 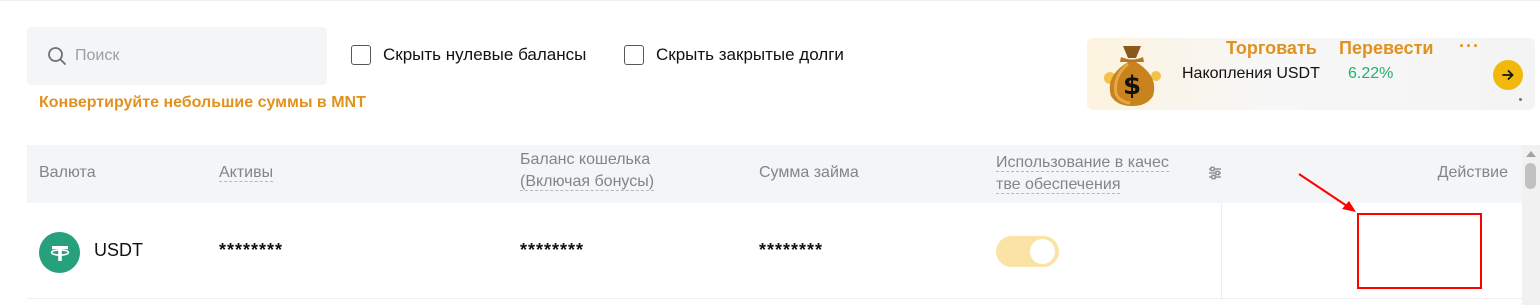 I want to click on collateral-toggle, so click(x=1027, y=251).